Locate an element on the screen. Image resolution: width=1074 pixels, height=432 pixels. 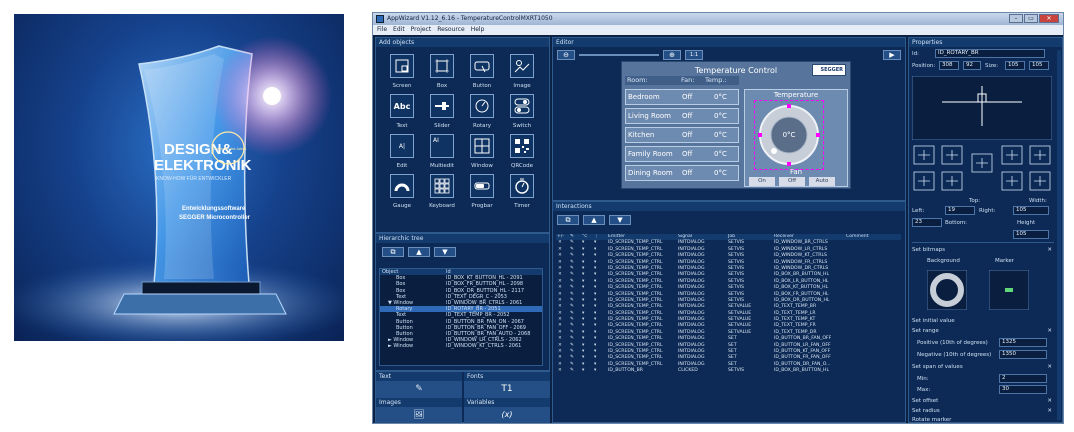
add-gauge-button: Gauge is located at coordinates (402, 191).